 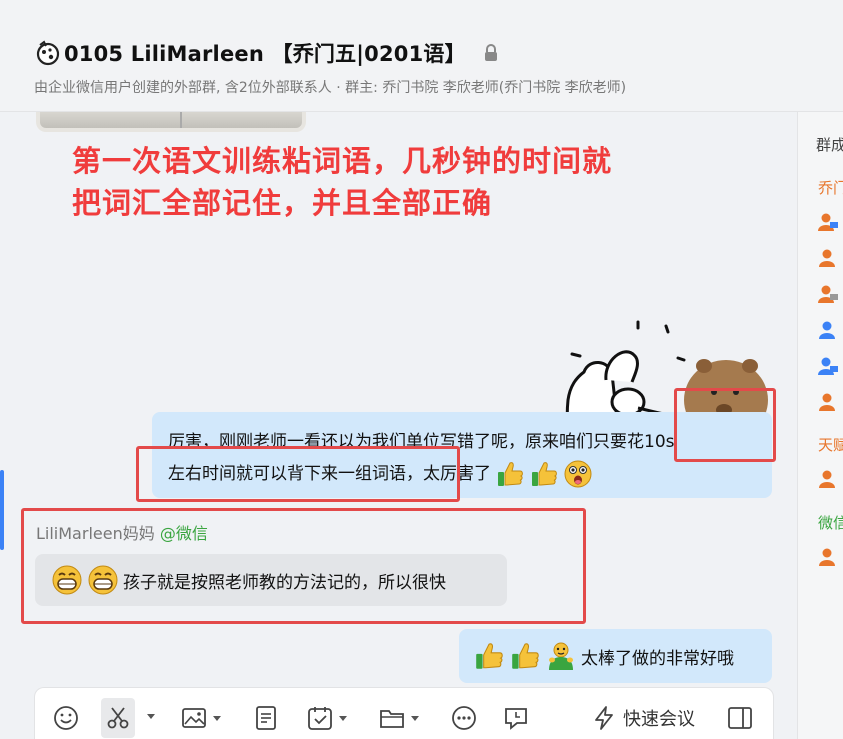 I want to click on sender-platform: @微信, so click(x=183, y=533).